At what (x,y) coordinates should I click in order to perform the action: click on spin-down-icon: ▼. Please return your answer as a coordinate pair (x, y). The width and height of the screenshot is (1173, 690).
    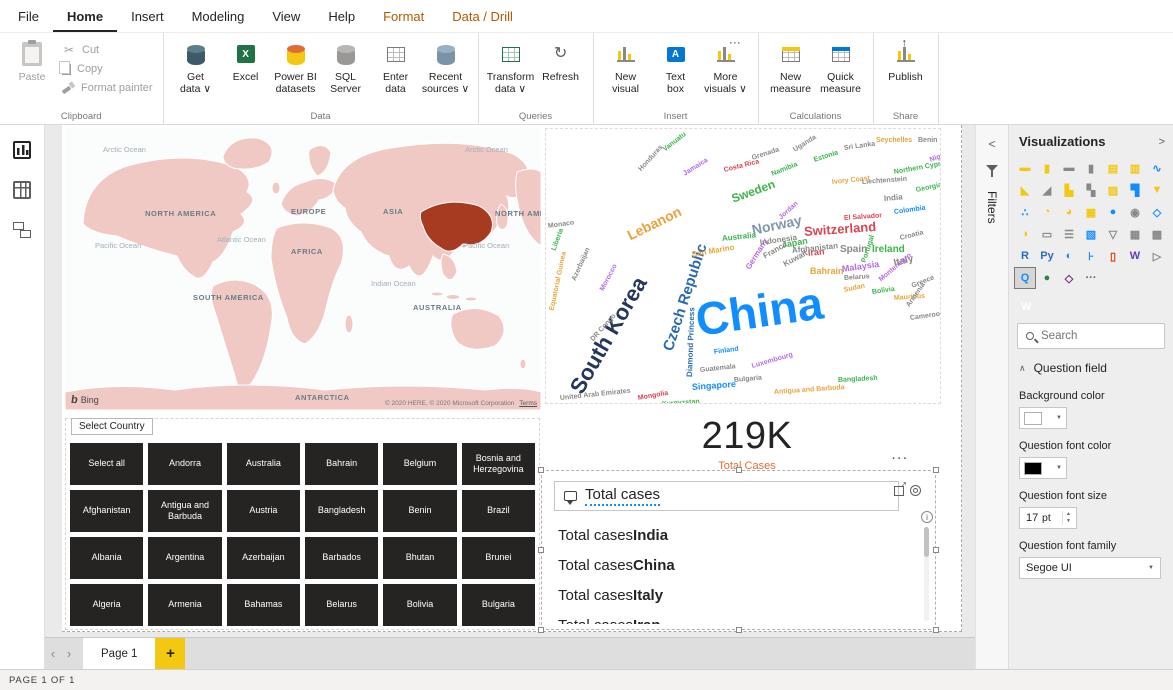
    Looking at the image, I should click on (1068, 521).